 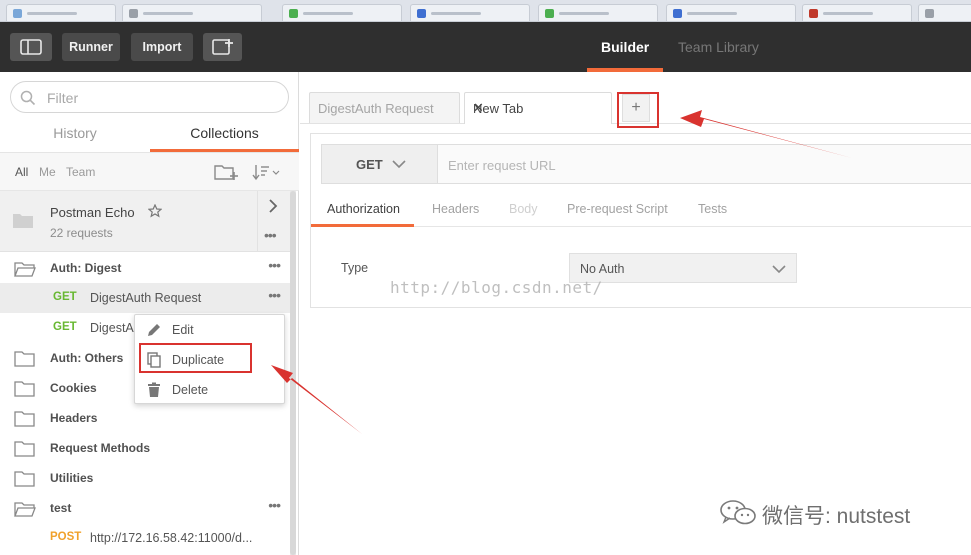 What do you see at coordinates (316, 399) in the screenshot?
I see `annotation-arrow-duplicate` at bounding box center [316, 399].